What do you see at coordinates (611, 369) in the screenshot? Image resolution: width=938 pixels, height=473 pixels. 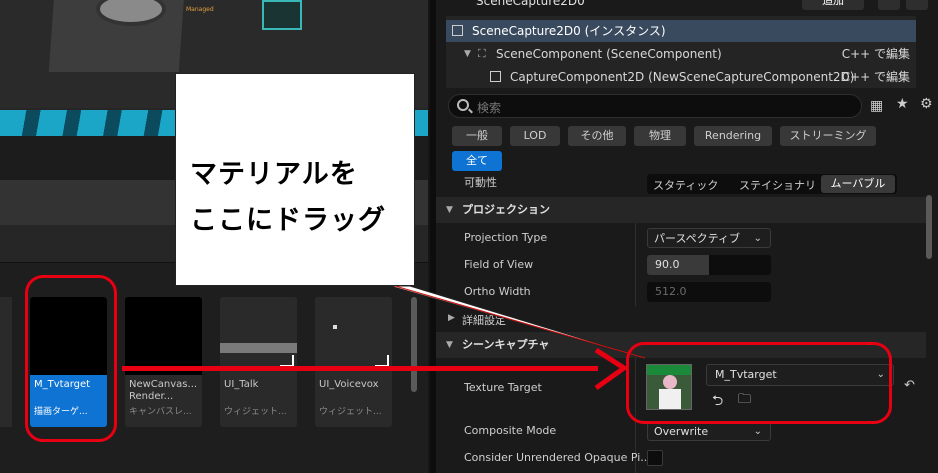 I see `annotation-arrow-head-icon` at bounding box center [611, 369].